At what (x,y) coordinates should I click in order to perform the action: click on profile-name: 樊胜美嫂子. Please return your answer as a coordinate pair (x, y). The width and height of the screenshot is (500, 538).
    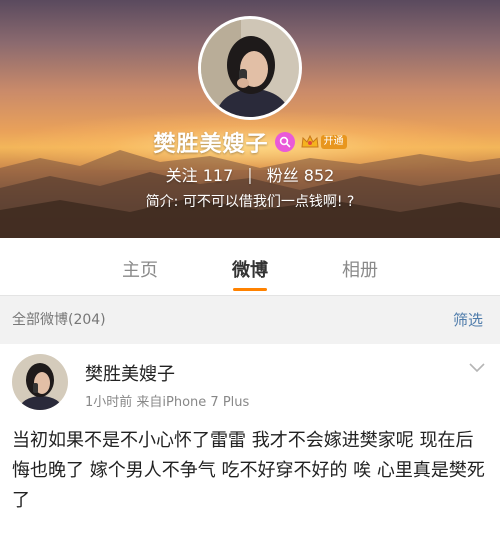
    Looking at the image, I should click on (211, 144).